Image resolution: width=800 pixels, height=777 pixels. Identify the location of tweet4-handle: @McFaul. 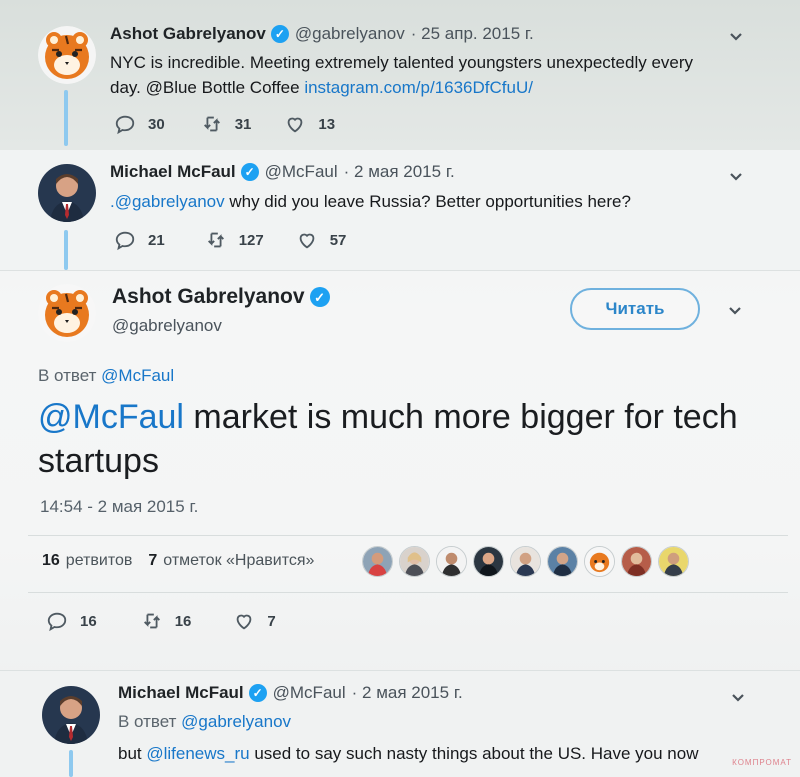
(309, 693).